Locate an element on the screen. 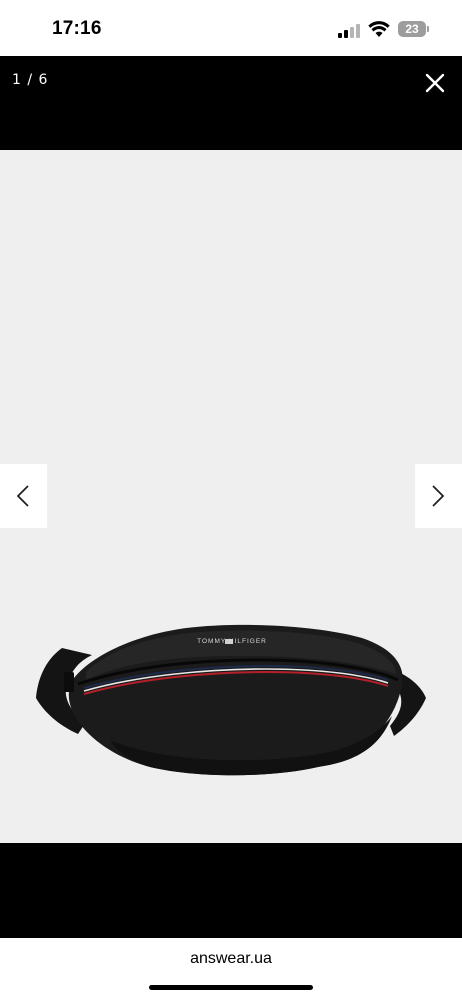  url-text: answear.ua is located at coordinates (231, 959).